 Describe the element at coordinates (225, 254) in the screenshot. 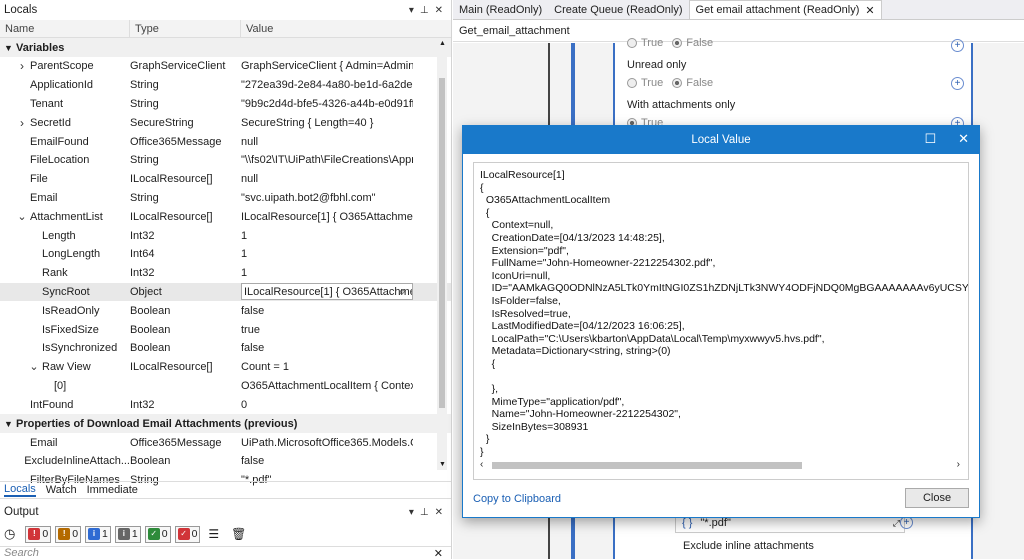

I see `locals-row: LongLength Int64 1` at that location.